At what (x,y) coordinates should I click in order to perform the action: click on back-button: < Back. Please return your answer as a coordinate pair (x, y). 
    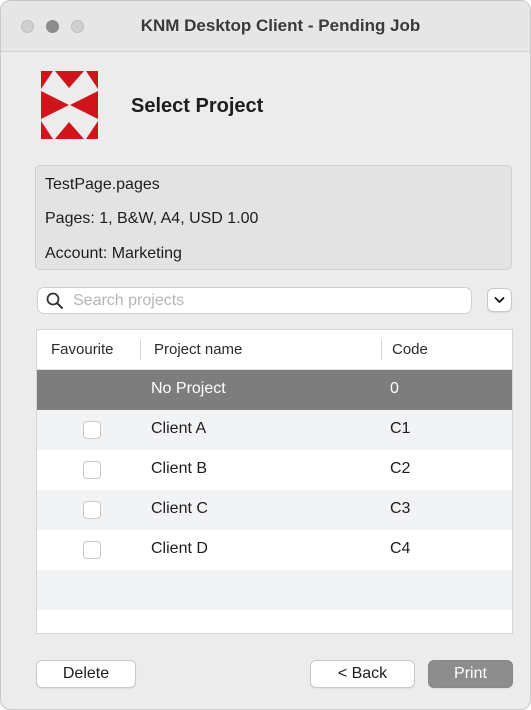
    Looking at the image, I should click on (362, 674).